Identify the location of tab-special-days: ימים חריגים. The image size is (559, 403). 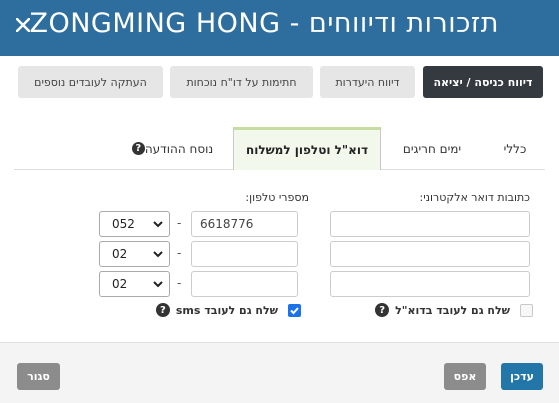
(432, 148).